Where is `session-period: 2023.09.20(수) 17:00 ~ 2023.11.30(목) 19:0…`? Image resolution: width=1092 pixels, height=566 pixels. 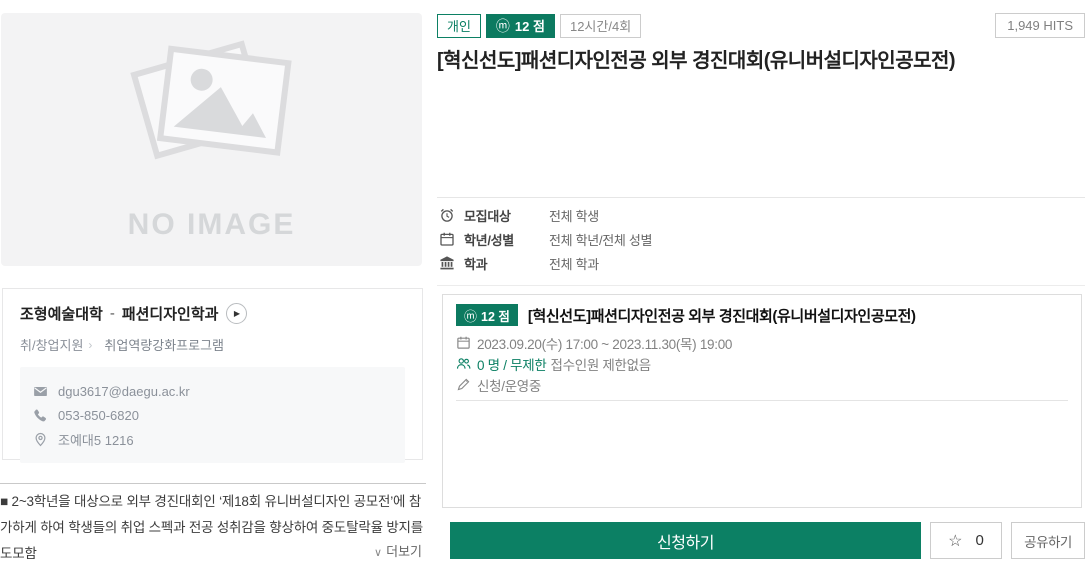
session-period: 2023.09.20(수) 17:00 ~ 2023.11.30(목) 19:0… is located at coordinates (605, 344).